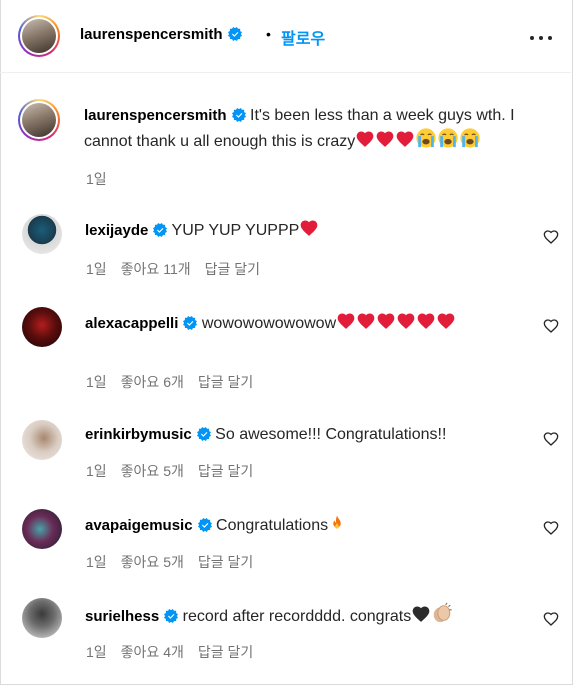 Image resolution: width=573 pixels, height=686 pixels. What do you see at coordinates (152, 652) in the screenshot?
I see `comment-likes-count: 좋아요 4개` at bounding box center [152, 652].